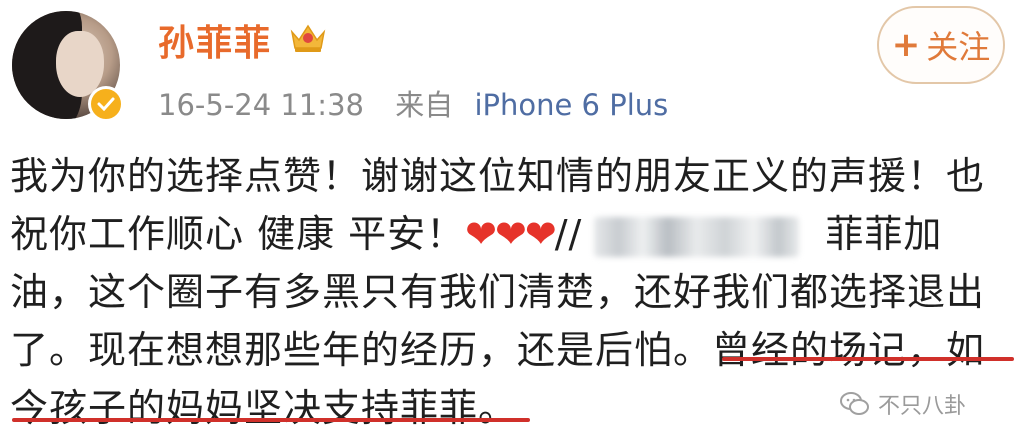 Image resolution: width=1024 pixels, height=443 pixels. I want to click on verified-badge-icon, so click(106, 104).